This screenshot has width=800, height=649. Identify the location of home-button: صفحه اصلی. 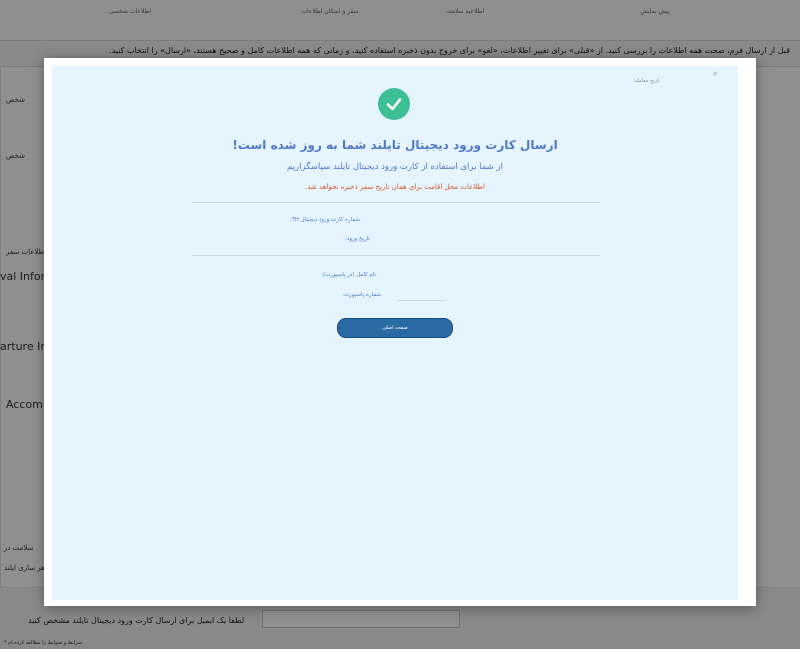
(395, 328).